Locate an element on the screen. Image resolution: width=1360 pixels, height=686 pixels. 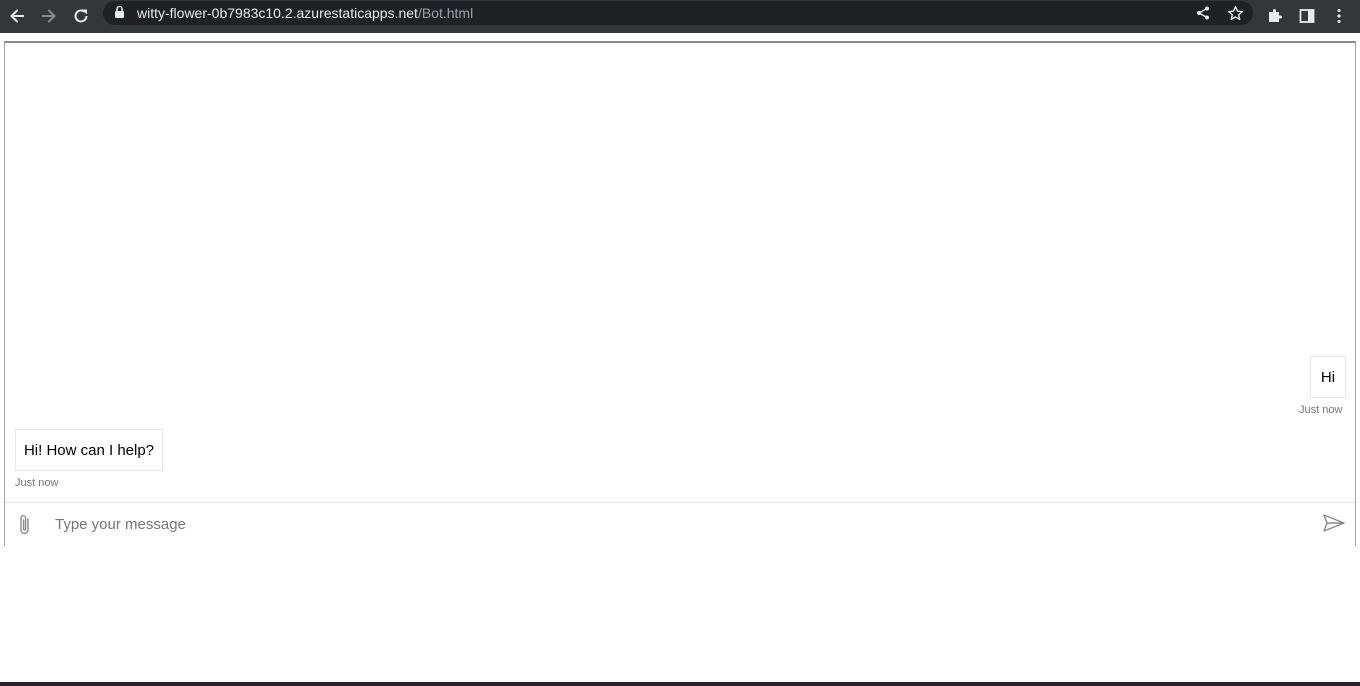
url-path: /Bot.html is located at coordinates (445, 13).